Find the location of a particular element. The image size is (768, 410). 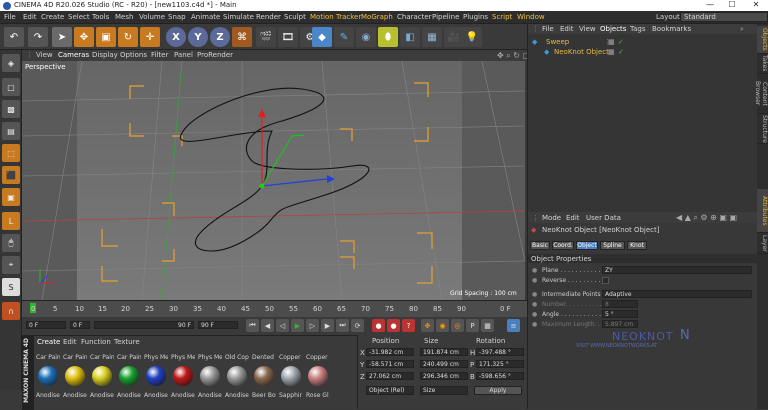

key-rotation-icon: ◉ is located at coordinates (442, 325).